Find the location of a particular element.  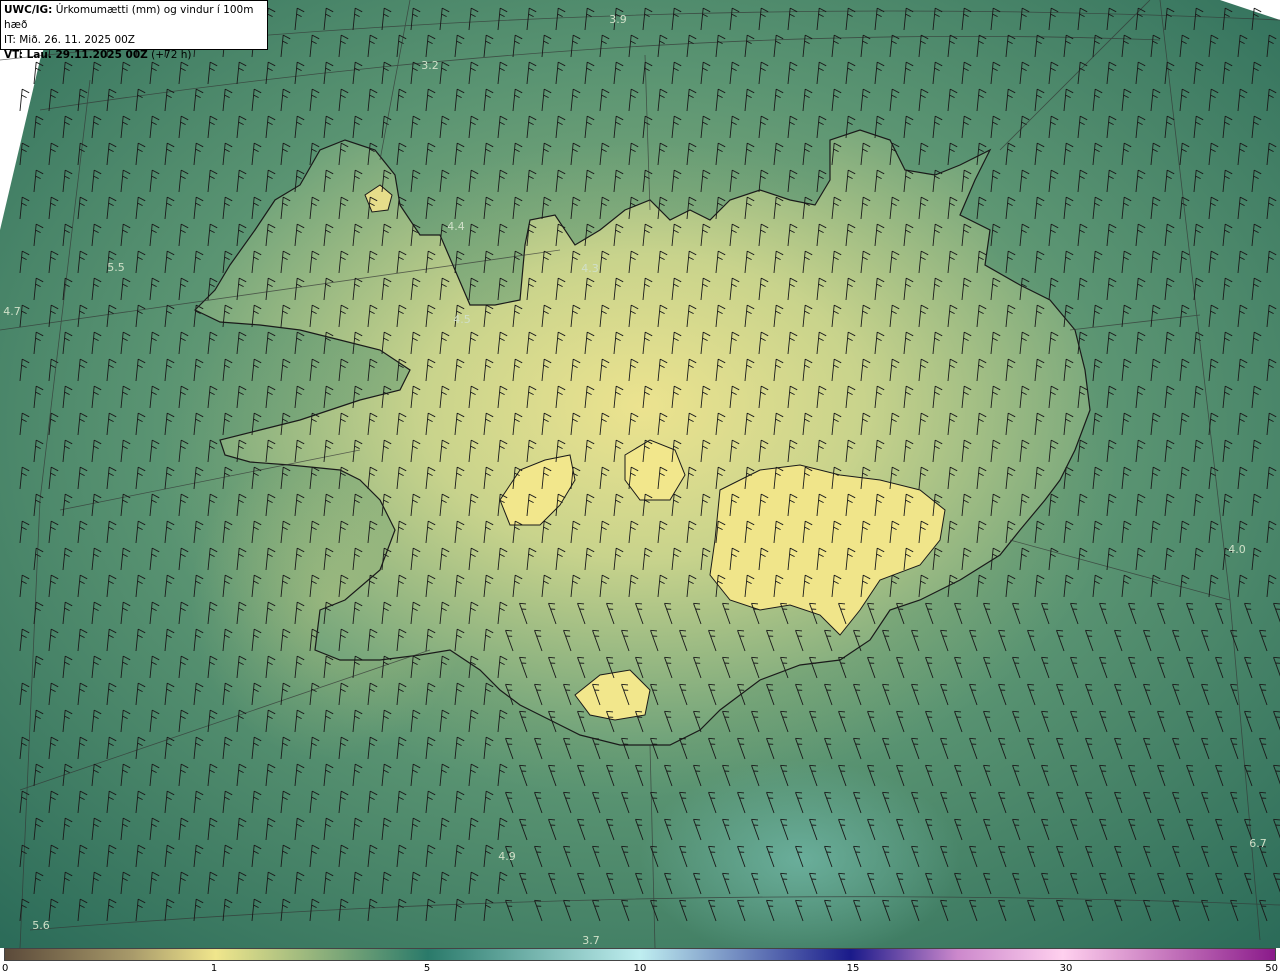

colorbar: 0 1 5 10 15 30 50 is located at coordinates (640, 963).